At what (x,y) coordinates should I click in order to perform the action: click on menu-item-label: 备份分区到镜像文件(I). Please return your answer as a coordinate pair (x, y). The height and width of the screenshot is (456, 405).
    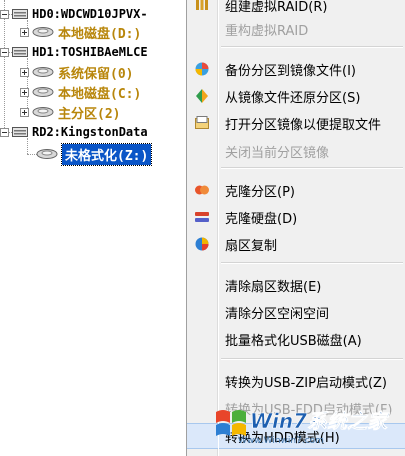
    Looking at the image, I should click on (290, 71).